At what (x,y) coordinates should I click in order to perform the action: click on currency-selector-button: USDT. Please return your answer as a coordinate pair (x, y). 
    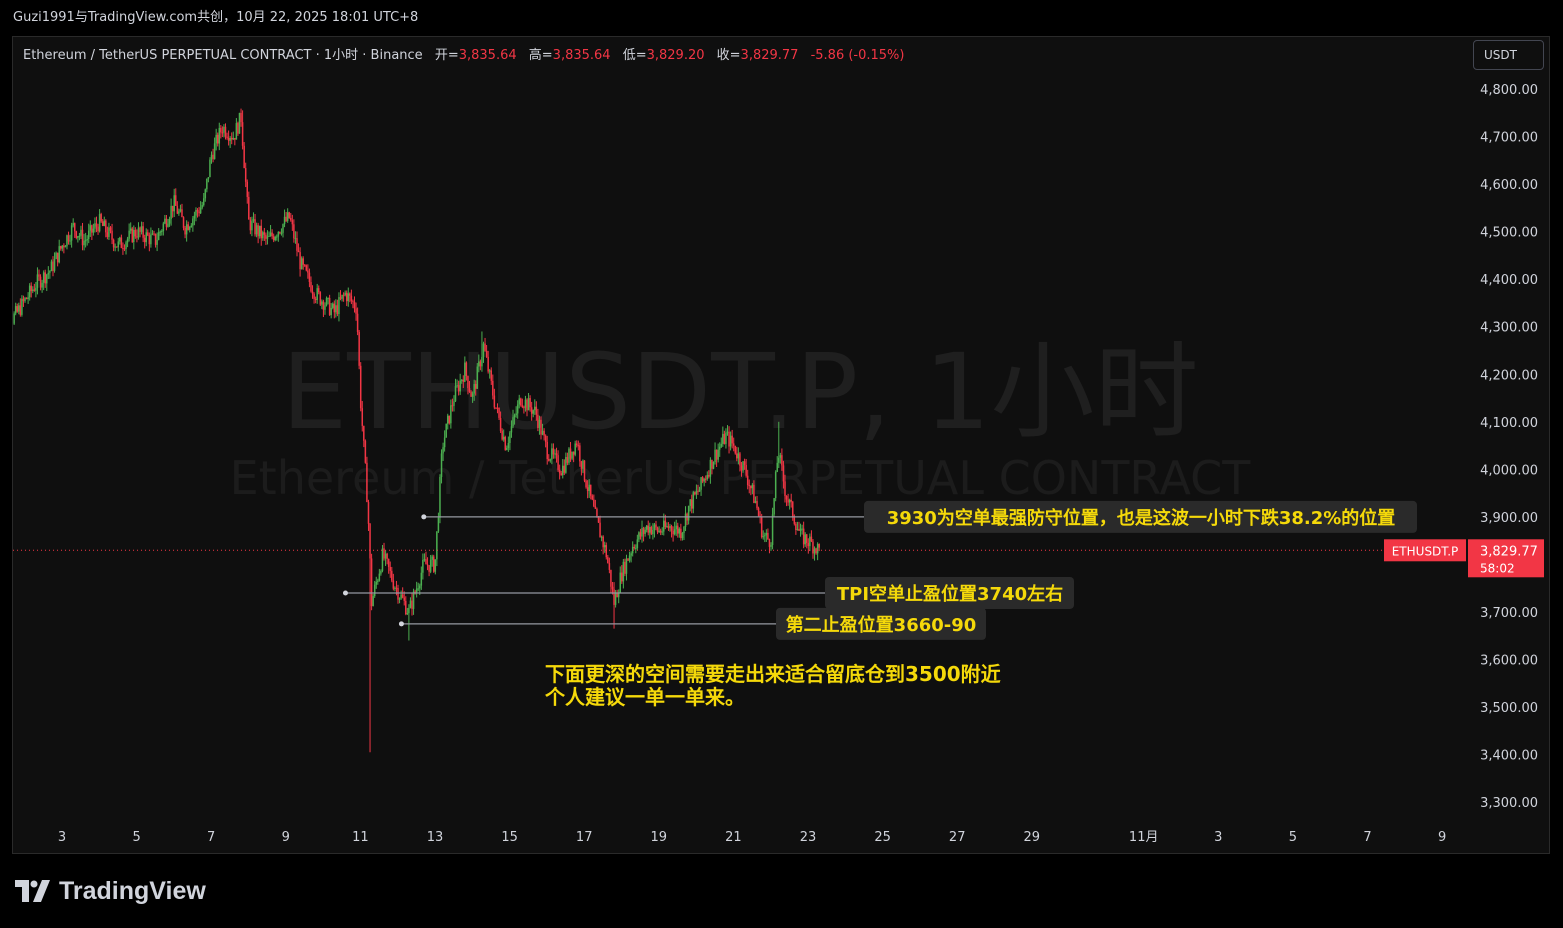
    Looking at the image, I should click on (1508, 55).